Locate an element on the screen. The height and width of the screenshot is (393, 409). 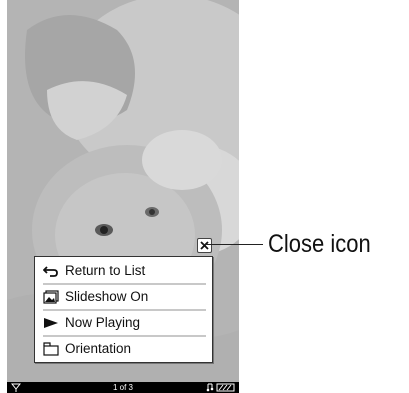
menu-item-label: Orientation is located at coordinates (98, 348).